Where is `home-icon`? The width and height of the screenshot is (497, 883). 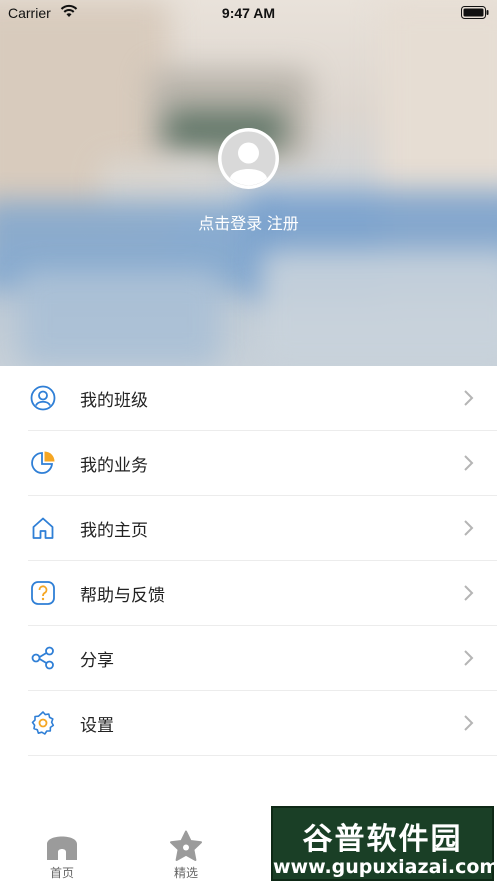
home-icon is located at coordinates (43, 528).